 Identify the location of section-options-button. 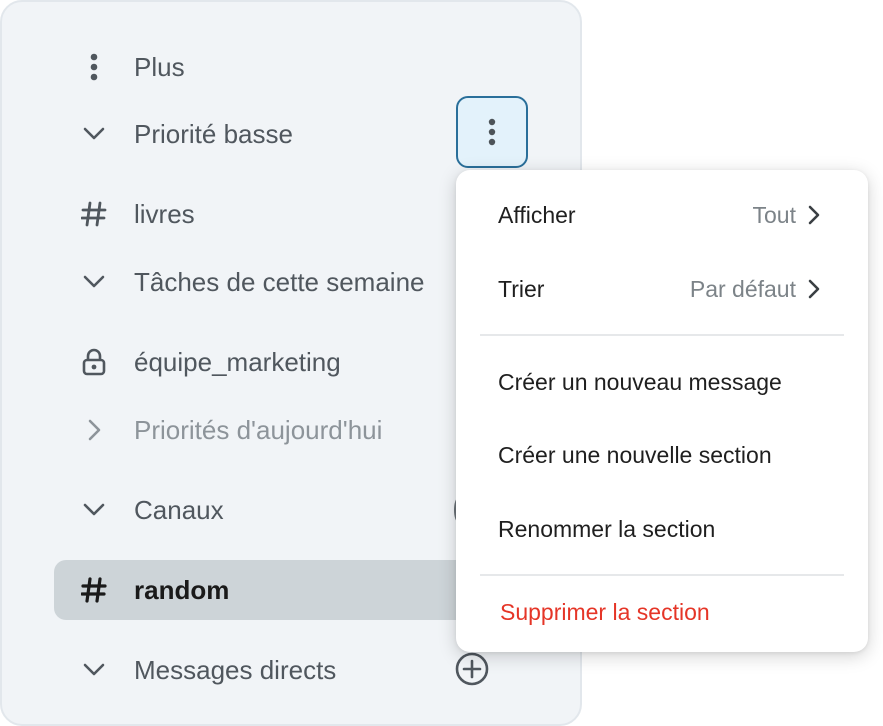
(492, 132).